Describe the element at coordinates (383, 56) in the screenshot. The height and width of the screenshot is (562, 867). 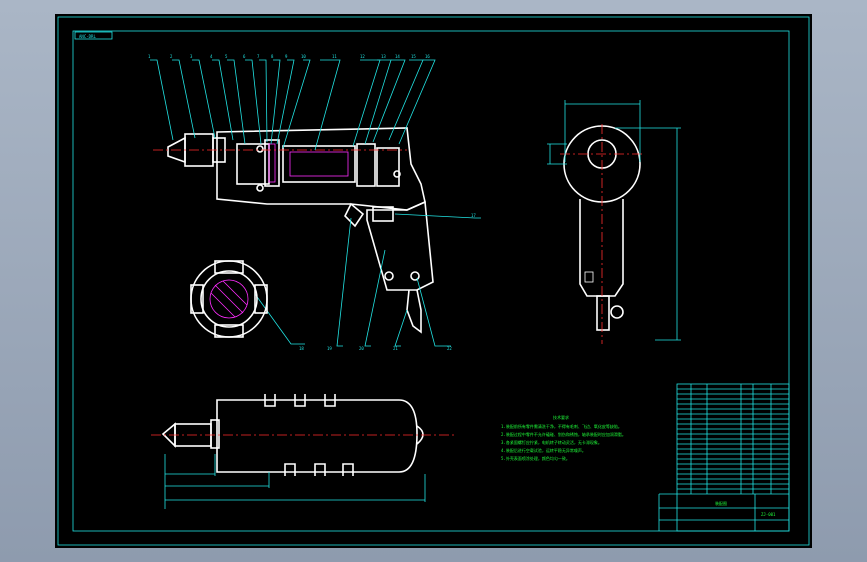
I see `svg-text: 13` at that location.